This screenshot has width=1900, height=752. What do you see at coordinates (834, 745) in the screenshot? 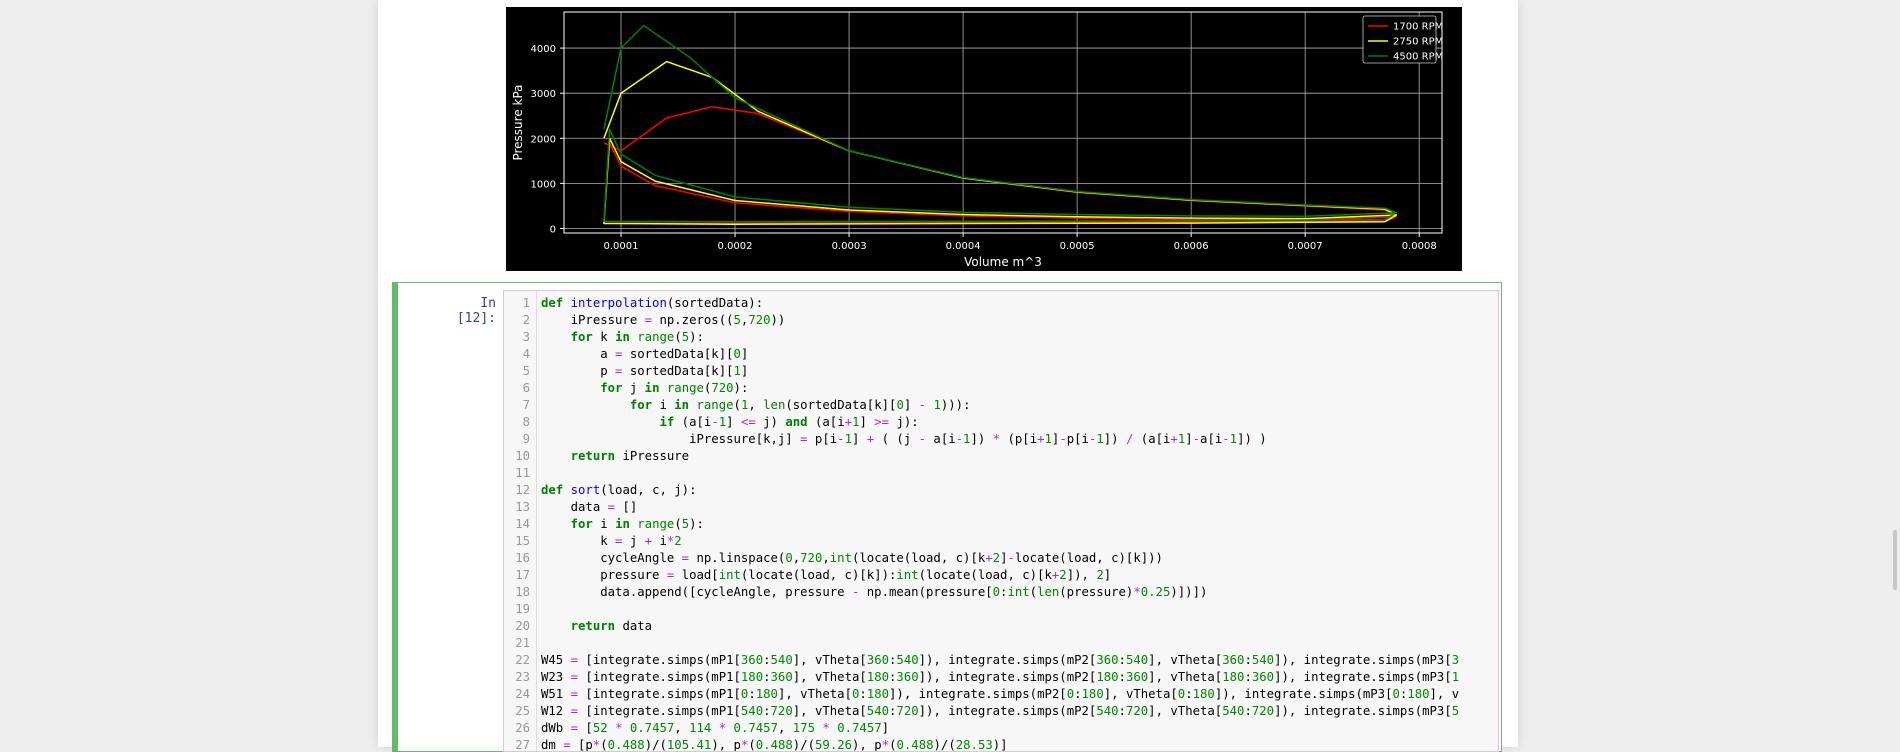
I see `code-token: 59.26` at bounding box center [834, 745].